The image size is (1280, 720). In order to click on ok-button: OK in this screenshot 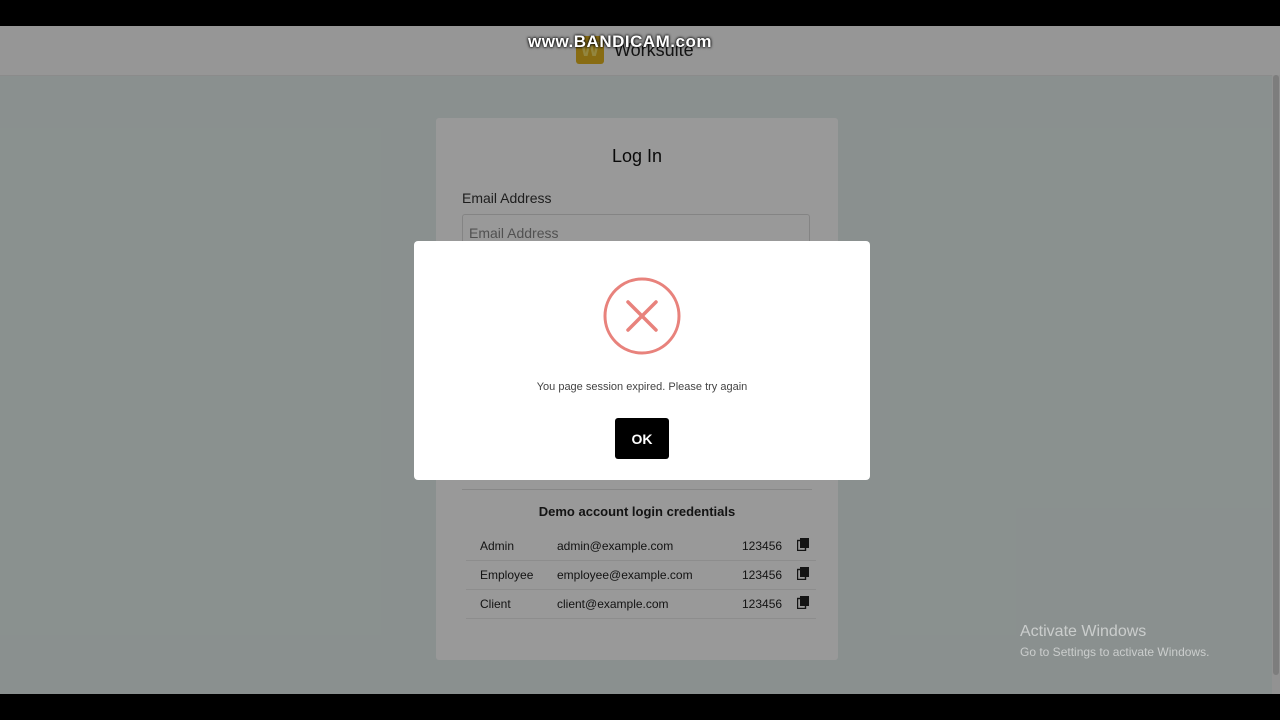, I will do `click(642, 438)`.